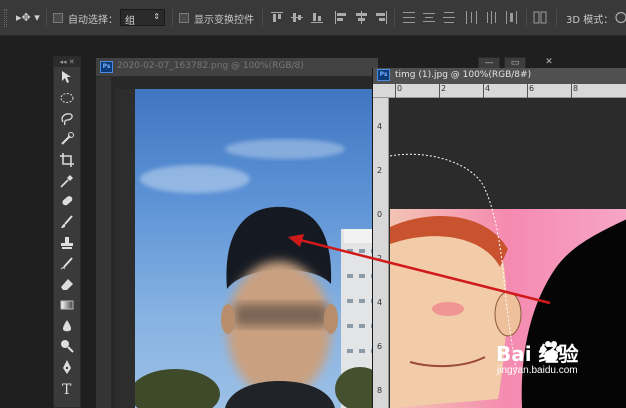 The height and width of the screenshot is (408, 626). I want to click on watermark-brand: Bai 经验, so click(537, 354).